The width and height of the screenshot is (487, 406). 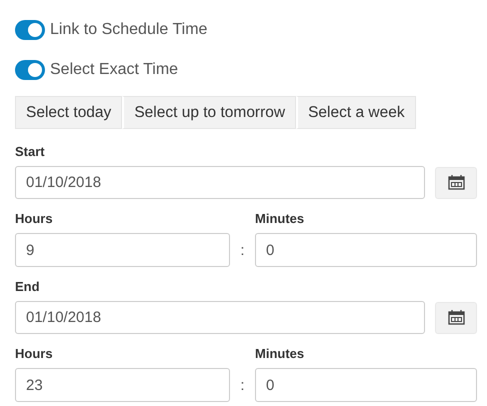 What do you see at coordinates (209, 112) in the screenshot?
I see `range-button: Select up to tomorrow` at bounding box center [209, 112].